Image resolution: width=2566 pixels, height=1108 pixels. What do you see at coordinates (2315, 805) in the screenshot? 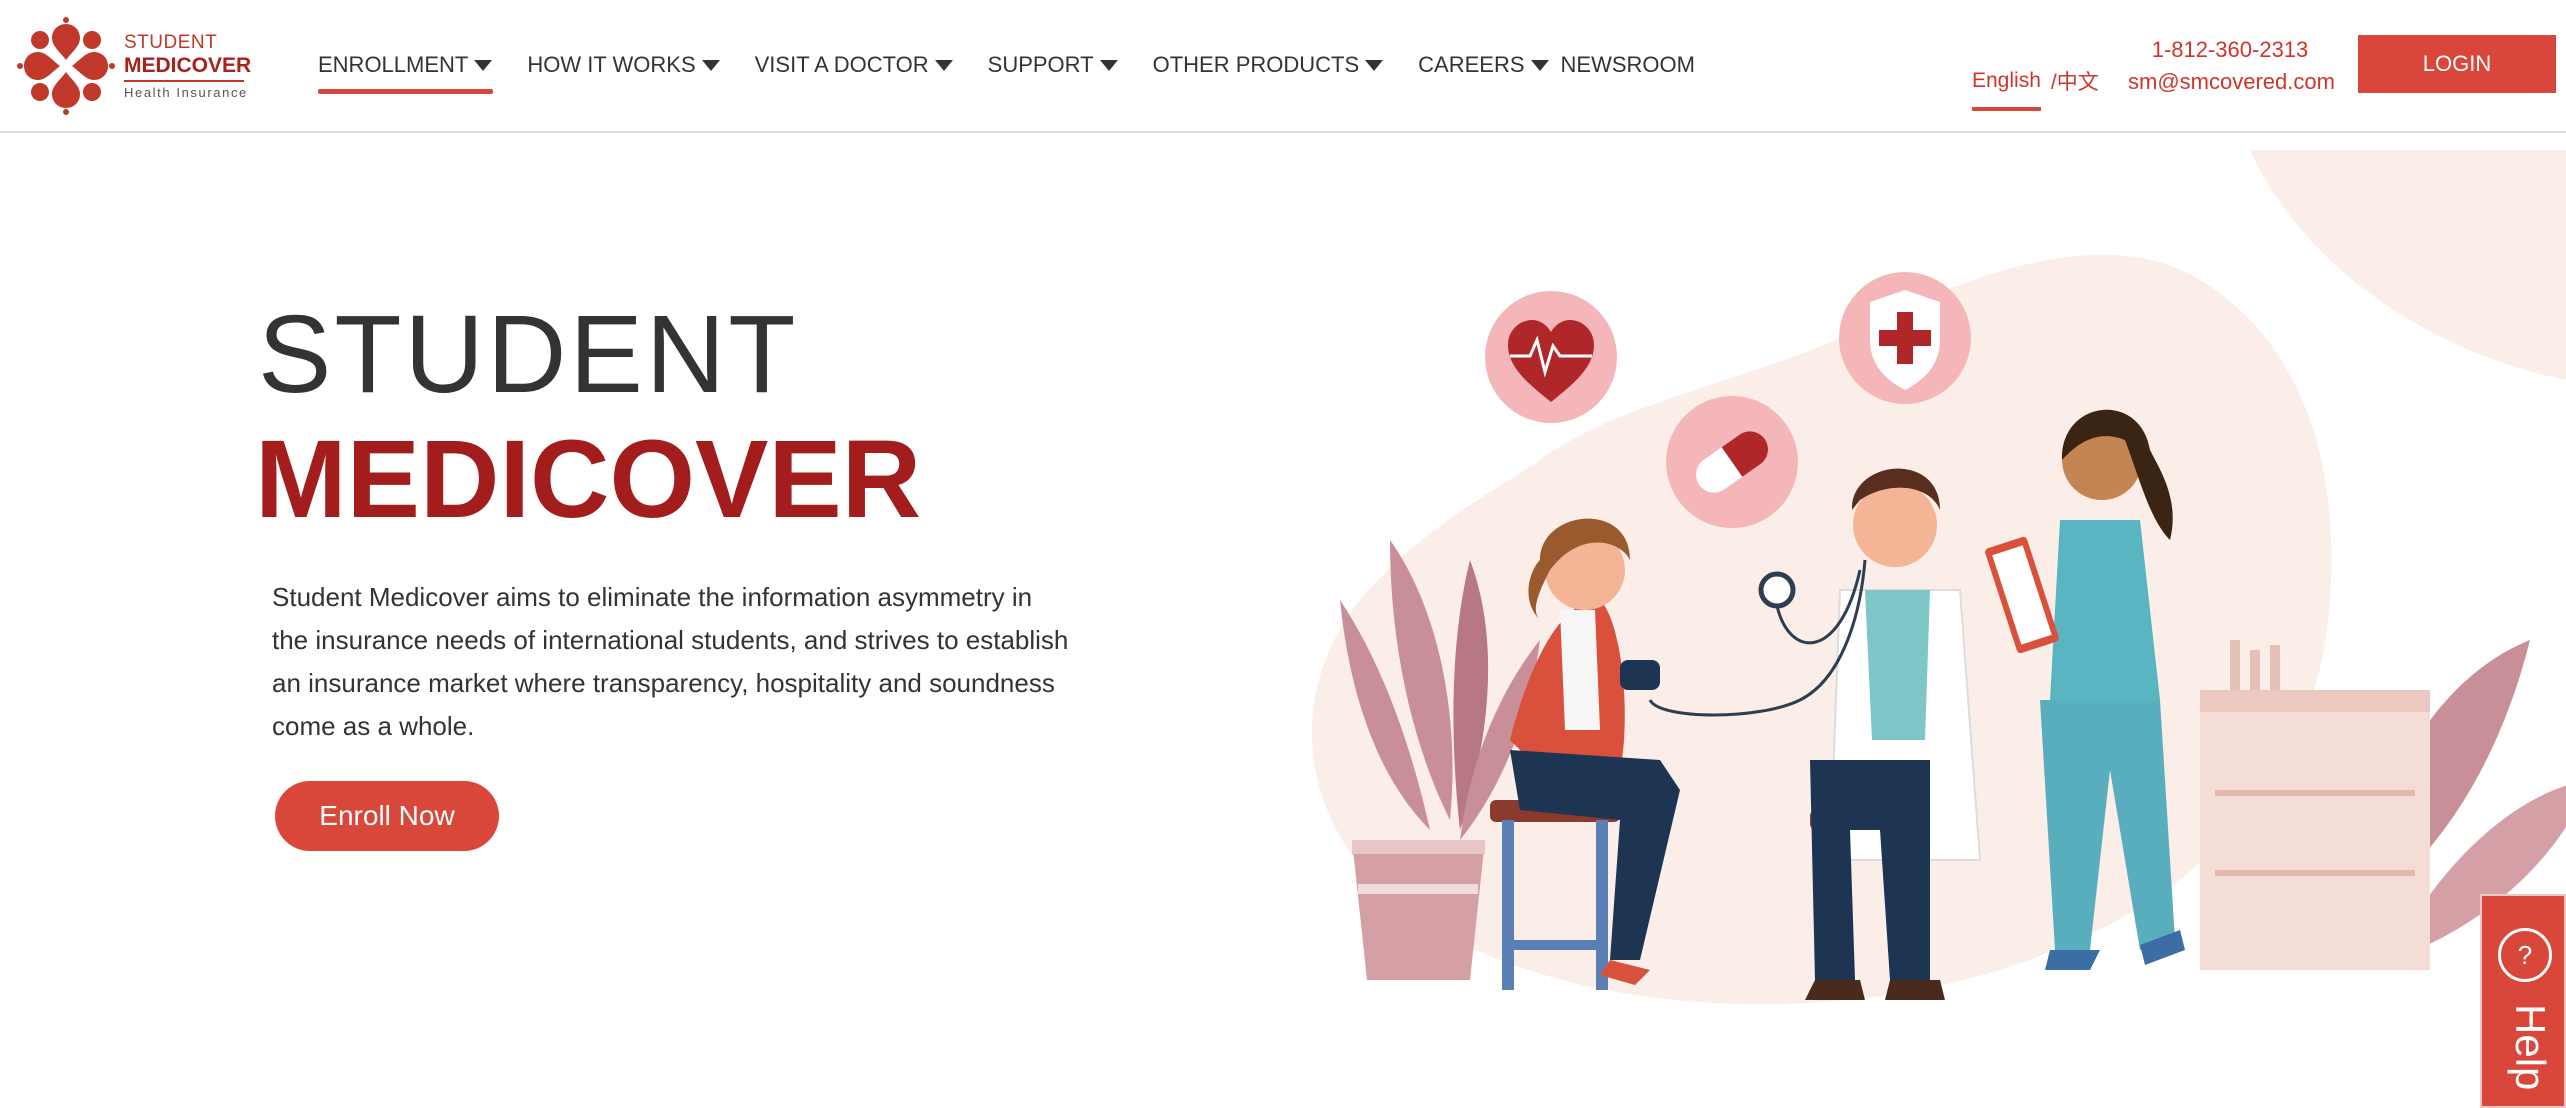
I see `cabinet` at bounding box center [2315, 805].